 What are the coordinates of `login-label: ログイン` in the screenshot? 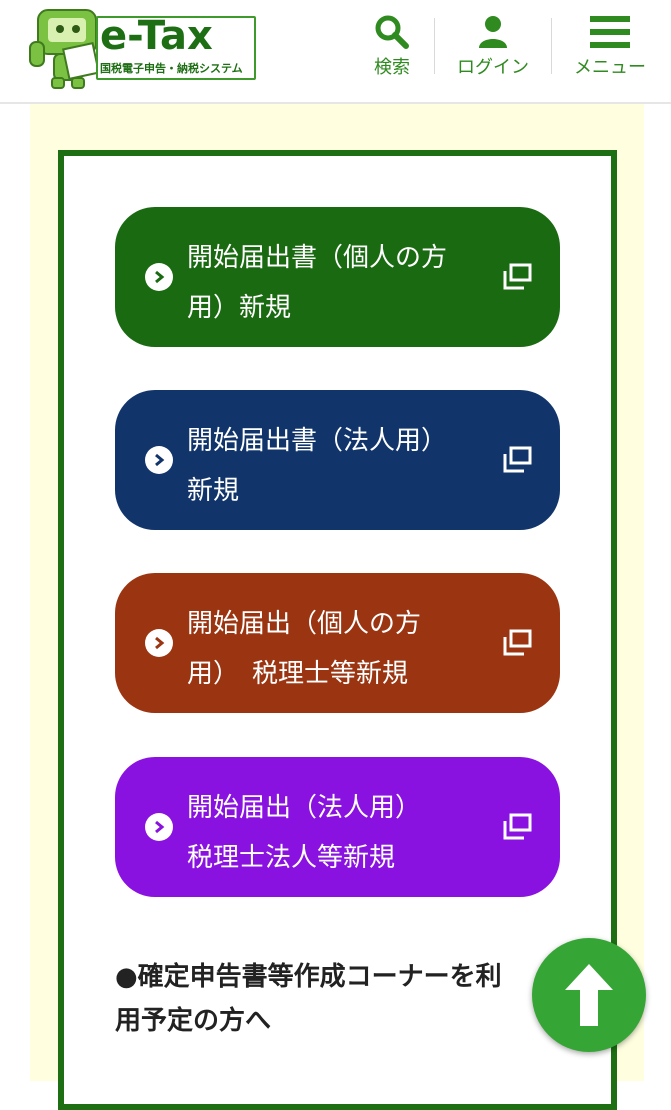 It's located at (493, 67).